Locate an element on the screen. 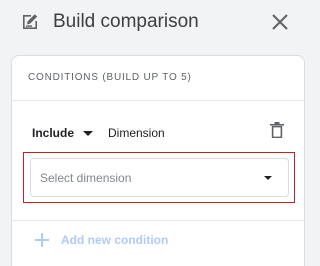 This screenshot has height=266, width=320. edit-square-icon is located at coordinates (30, 21).